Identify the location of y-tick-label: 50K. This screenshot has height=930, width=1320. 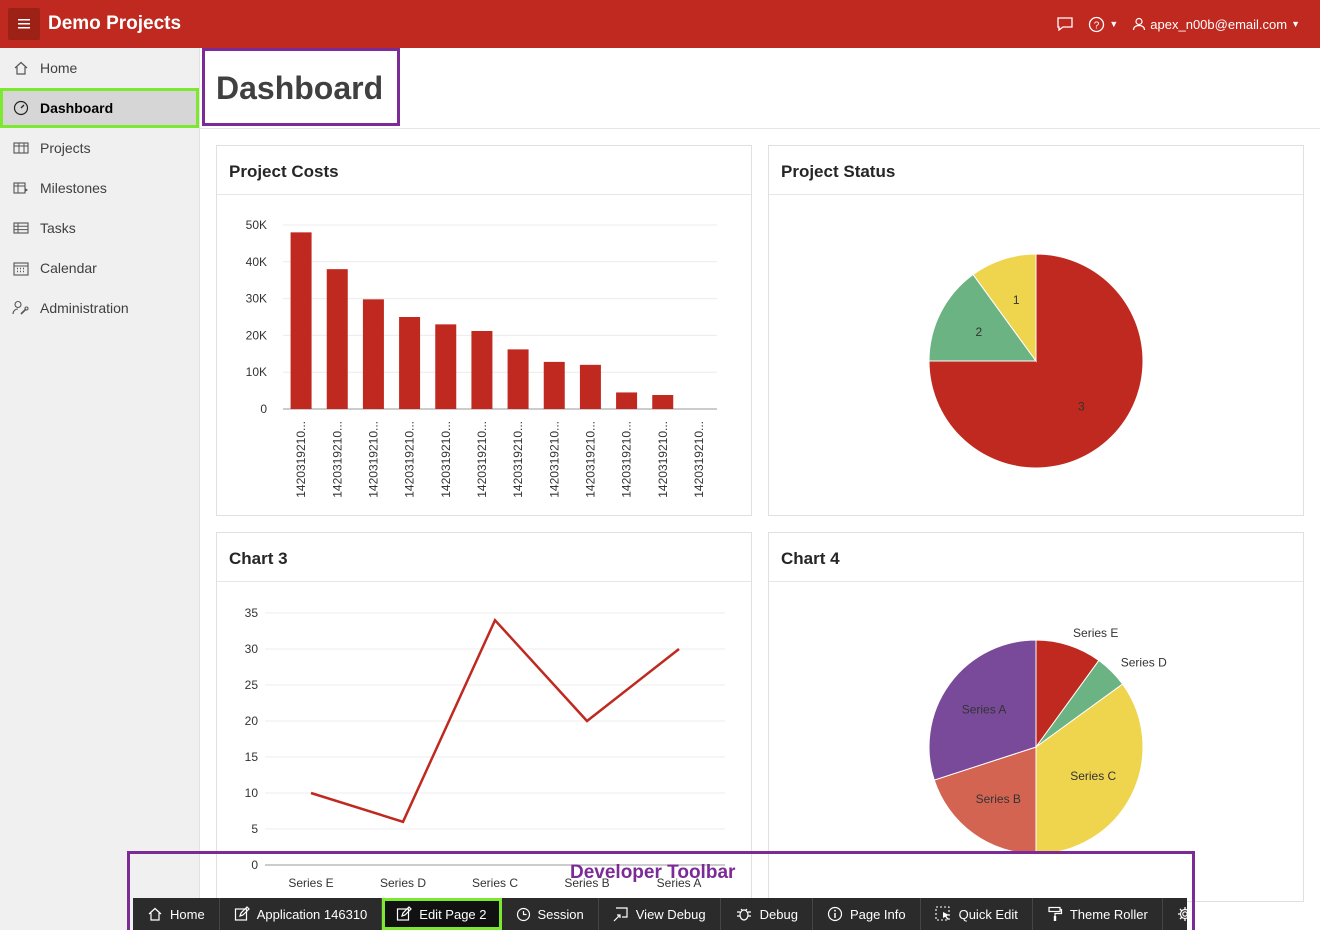
(256, 225).